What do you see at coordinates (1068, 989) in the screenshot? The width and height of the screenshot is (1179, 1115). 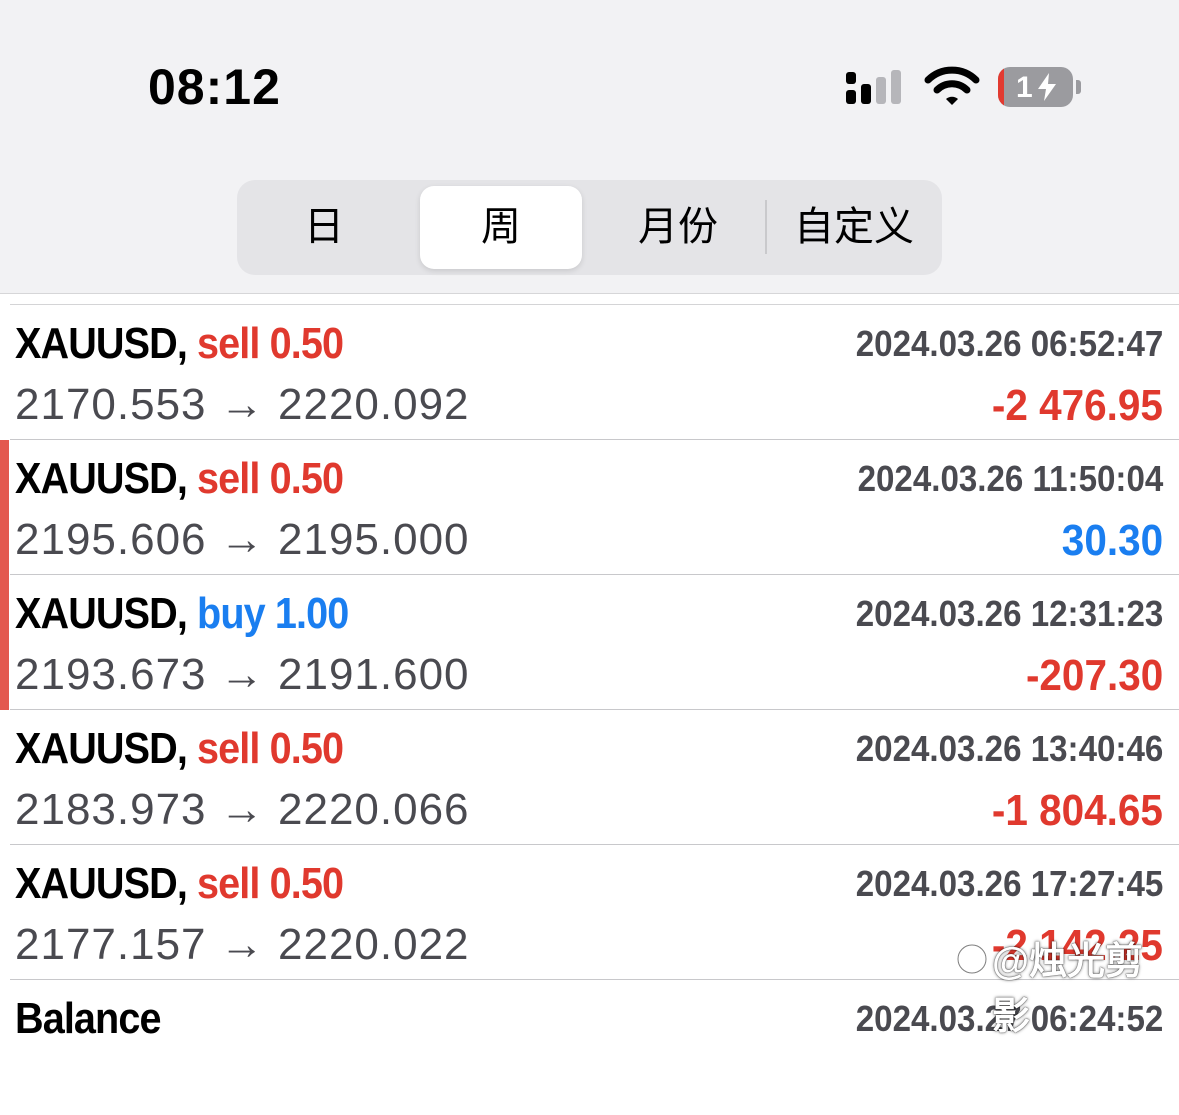 I see `watermark-text: @烛光剪影` at bounding box center [1068, 989].